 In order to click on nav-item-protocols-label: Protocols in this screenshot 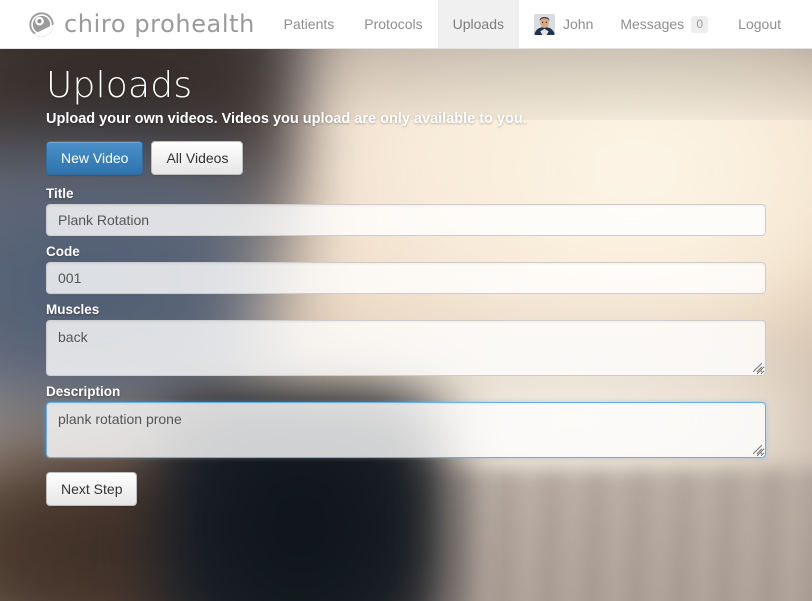, I will do `click(393, 24)`.